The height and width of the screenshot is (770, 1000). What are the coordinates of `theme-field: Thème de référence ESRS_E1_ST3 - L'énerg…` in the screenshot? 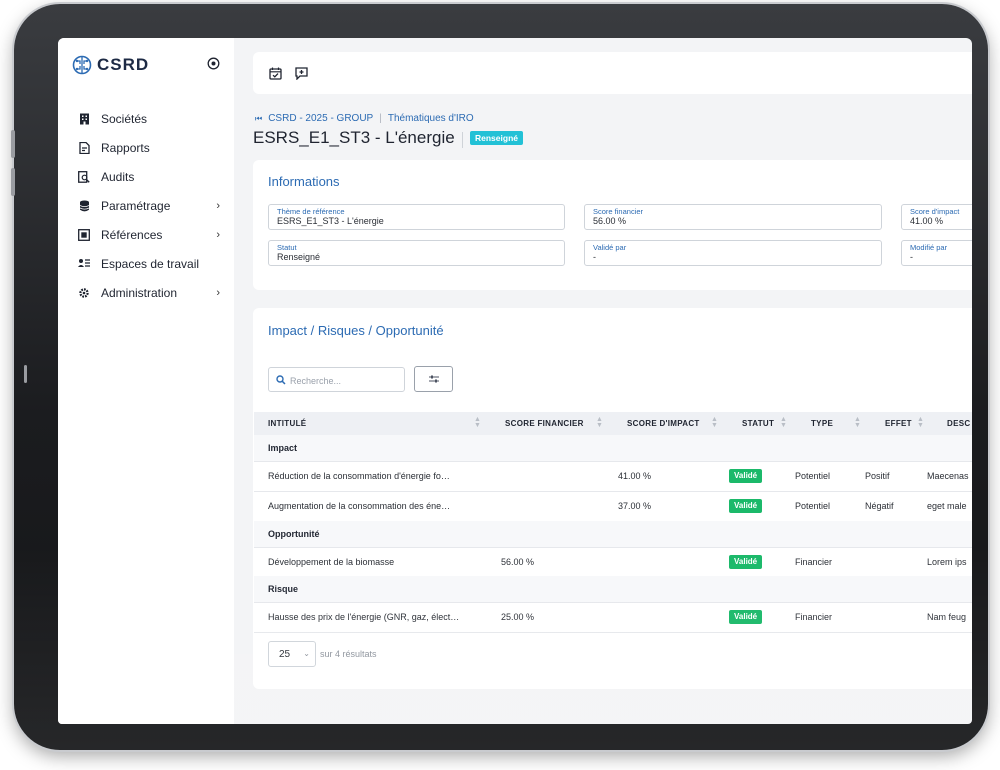 It's located at (416, 217).